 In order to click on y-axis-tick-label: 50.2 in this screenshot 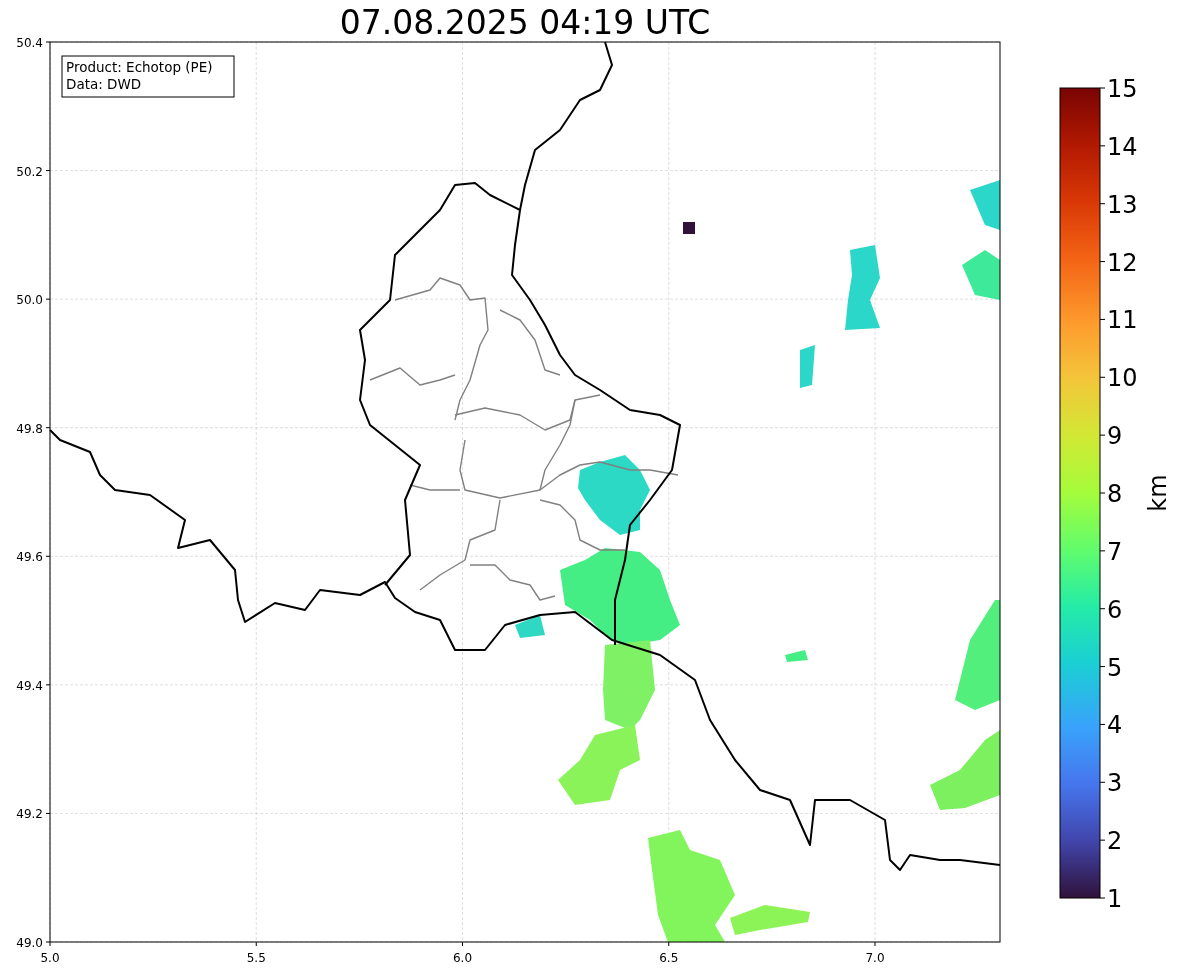, I will do `click(29, 171)`.